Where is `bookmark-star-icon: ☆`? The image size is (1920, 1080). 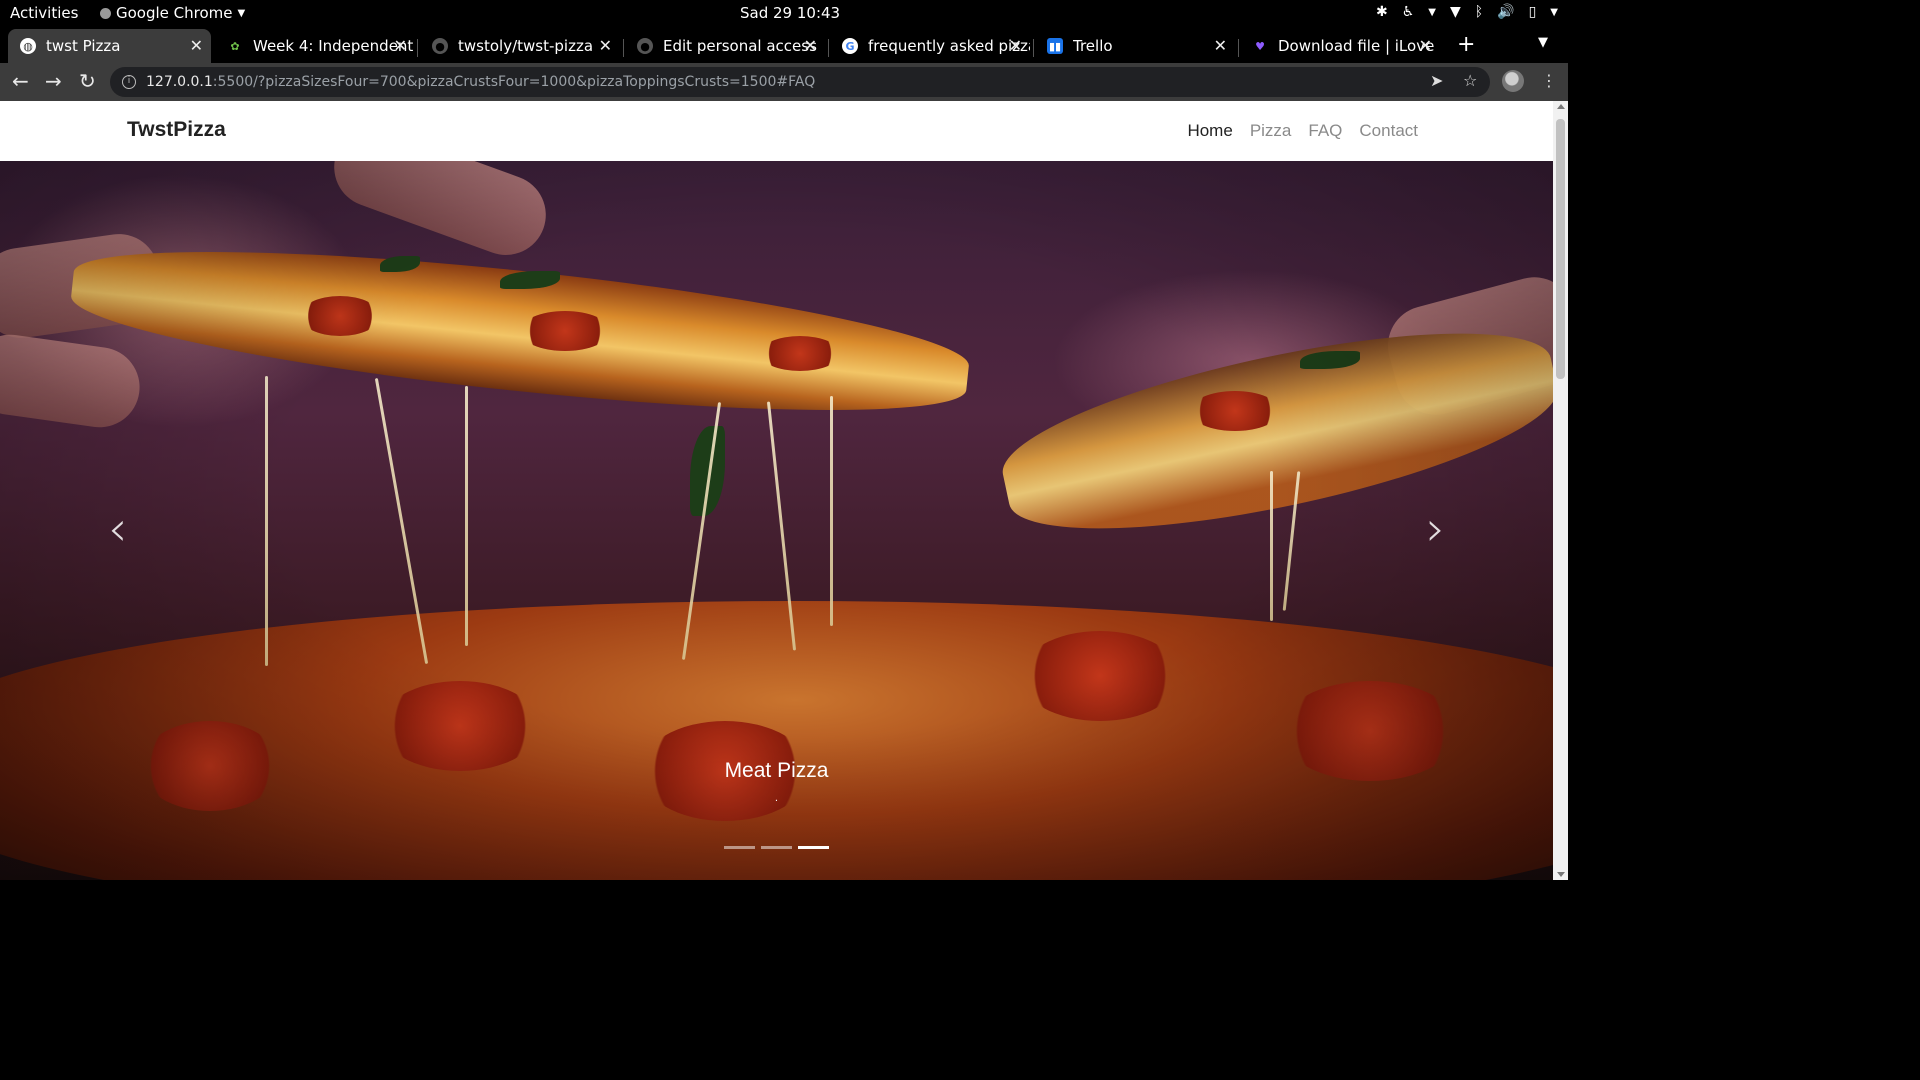 bookmark-star-icon: ☆ is located at coordinates (1470, 80).